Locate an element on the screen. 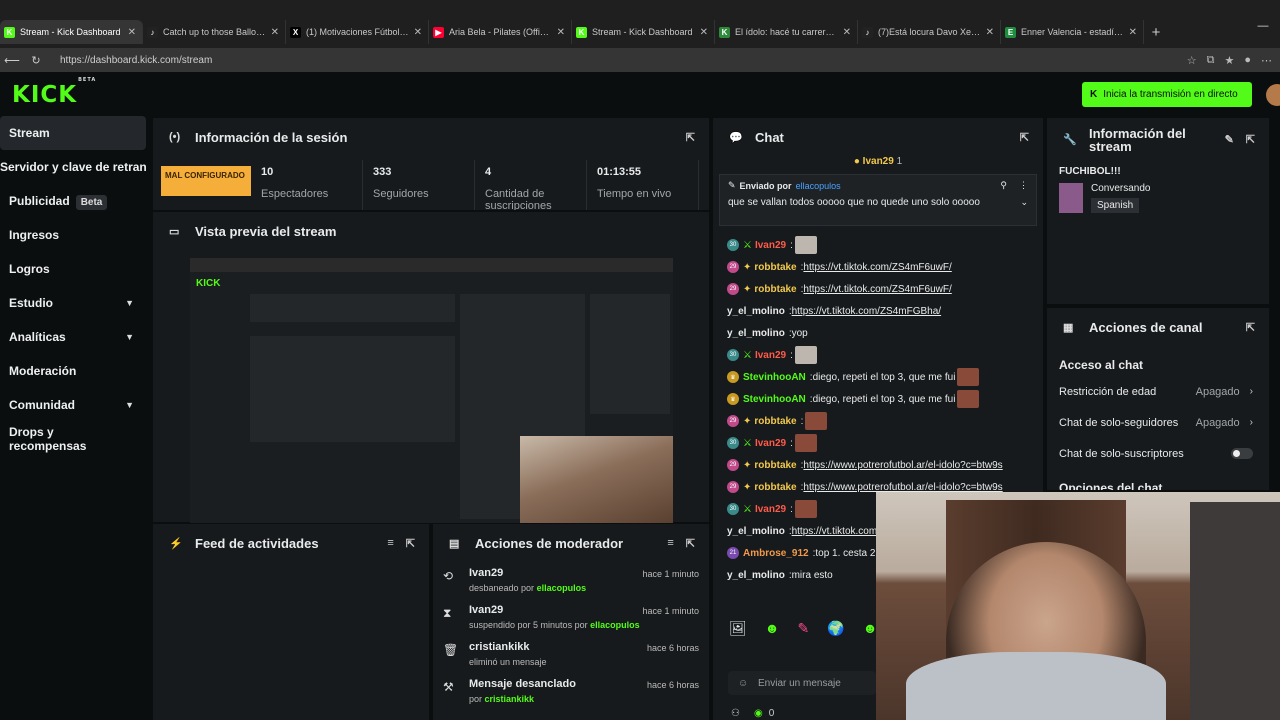  profile-icon: ● is located at coordinates (1247, 60).